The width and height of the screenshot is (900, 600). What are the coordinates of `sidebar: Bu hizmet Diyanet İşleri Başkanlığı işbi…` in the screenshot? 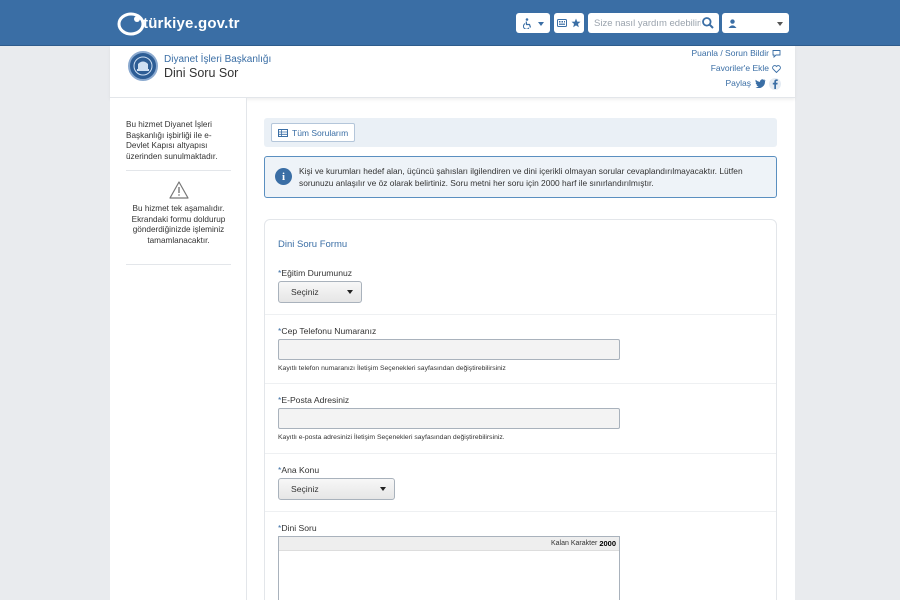 It's located at (178, 349).